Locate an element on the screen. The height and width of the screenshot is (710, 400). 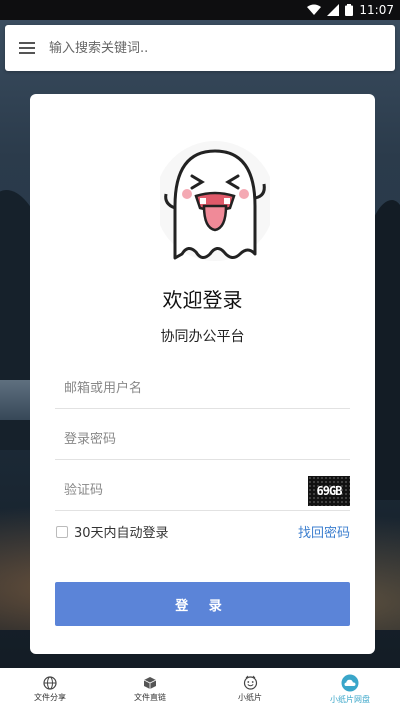
nav-item-file-share: 文件分享 is located at coordinates (50, 689).